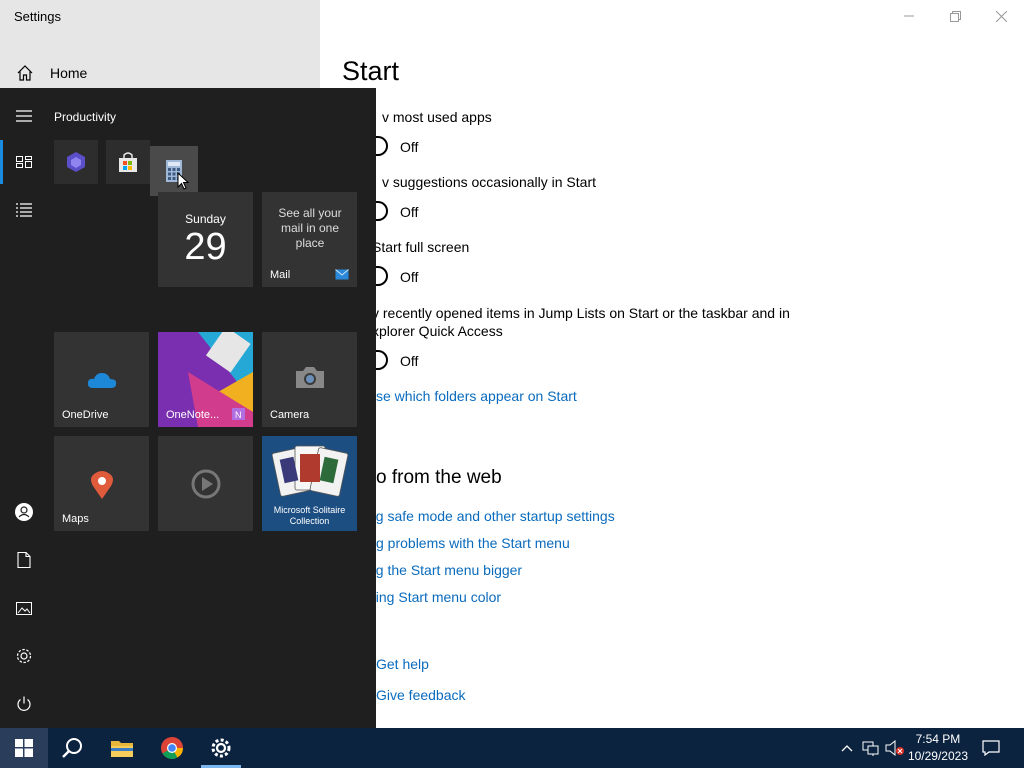  I want to click on windows-logo-icon, so click(24, 748).